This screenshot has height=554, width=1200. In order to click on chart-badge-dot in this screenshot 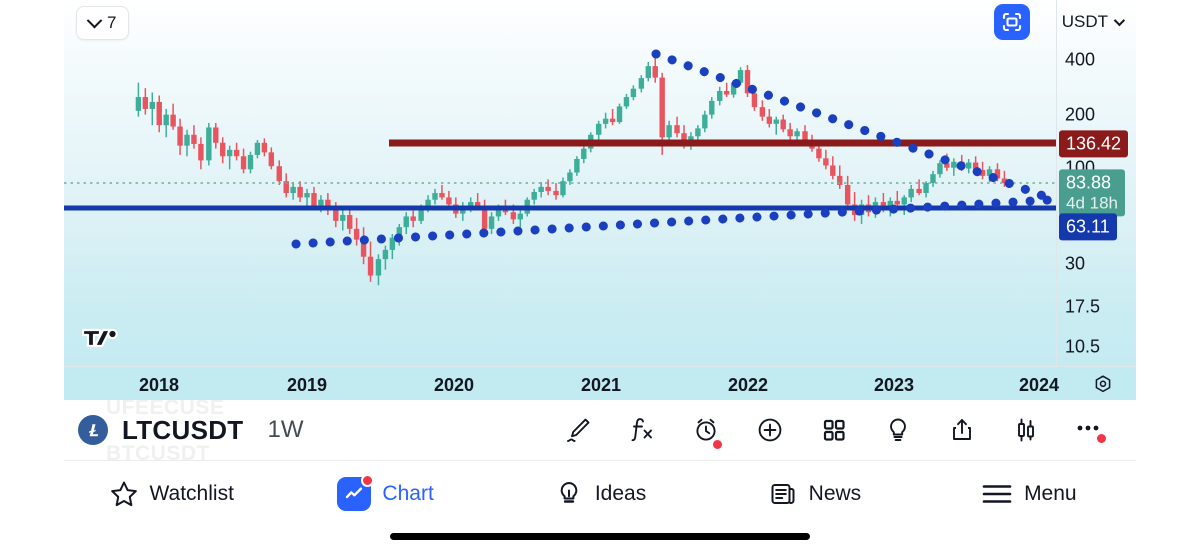, I will do `click(368, 480)`.